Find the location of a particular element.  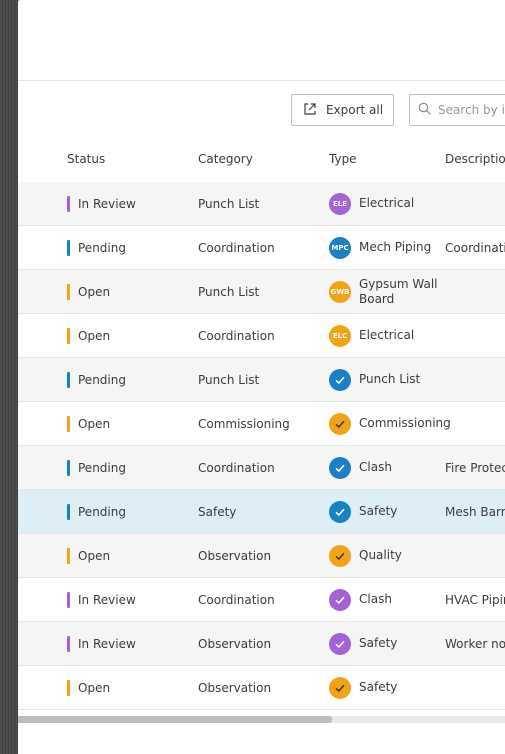

horizontal-scrollbar is located at coordinates (261, 719).